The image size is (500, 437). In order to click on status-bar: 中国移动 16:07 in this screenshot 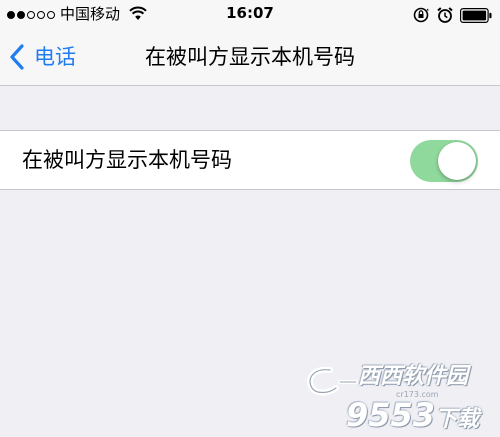, I will do `click(250, 15)`.